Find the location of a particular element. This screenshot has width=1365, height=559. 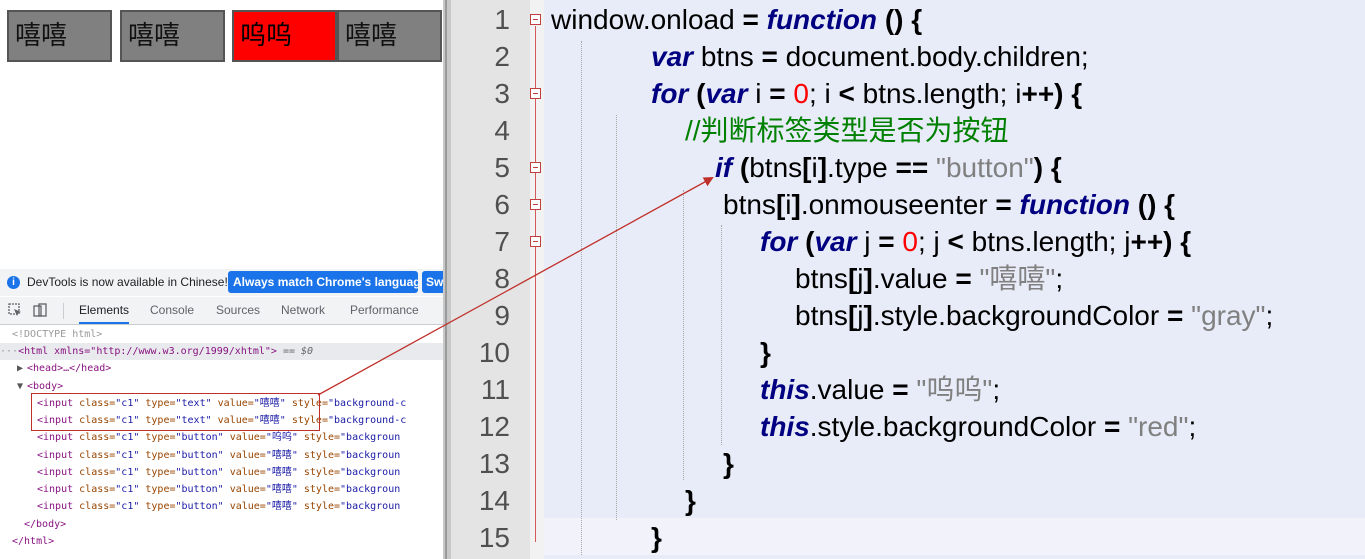

code-line: btns[j].value = "嘻嘻"; is located at coordinates (929, 278).